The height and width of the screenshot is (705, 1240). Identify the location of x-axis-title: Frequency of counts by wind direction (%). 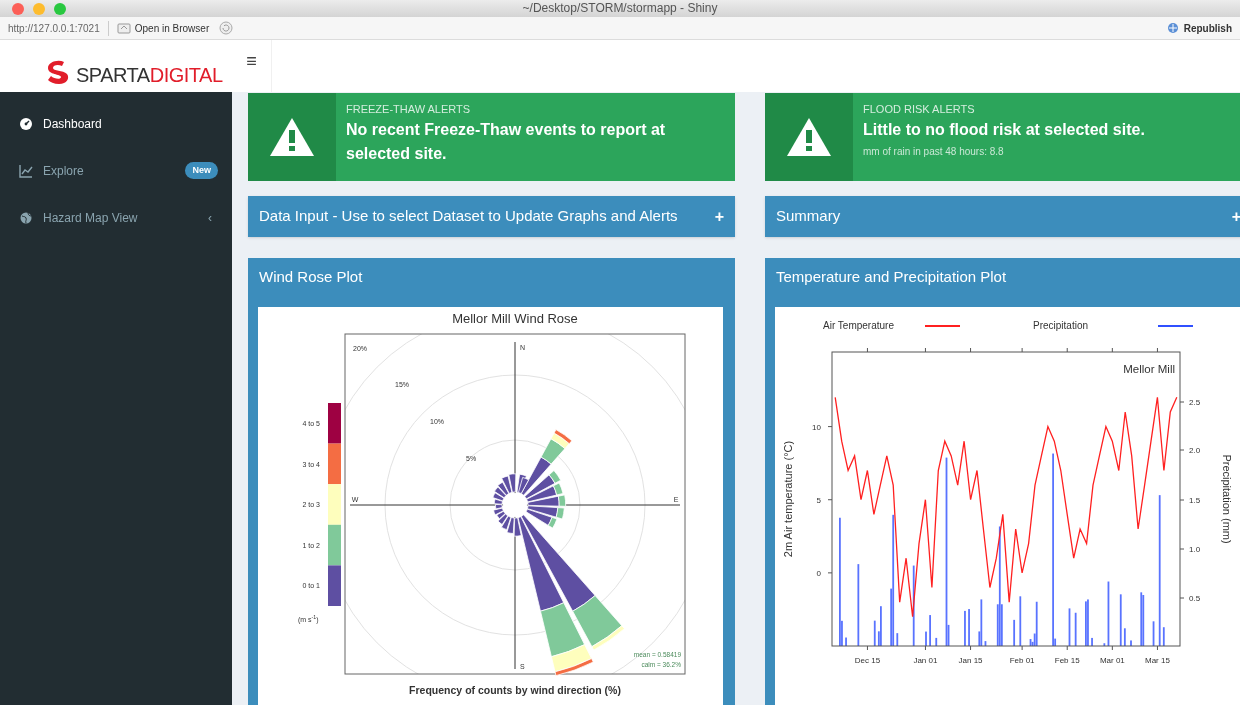
(515, 690).